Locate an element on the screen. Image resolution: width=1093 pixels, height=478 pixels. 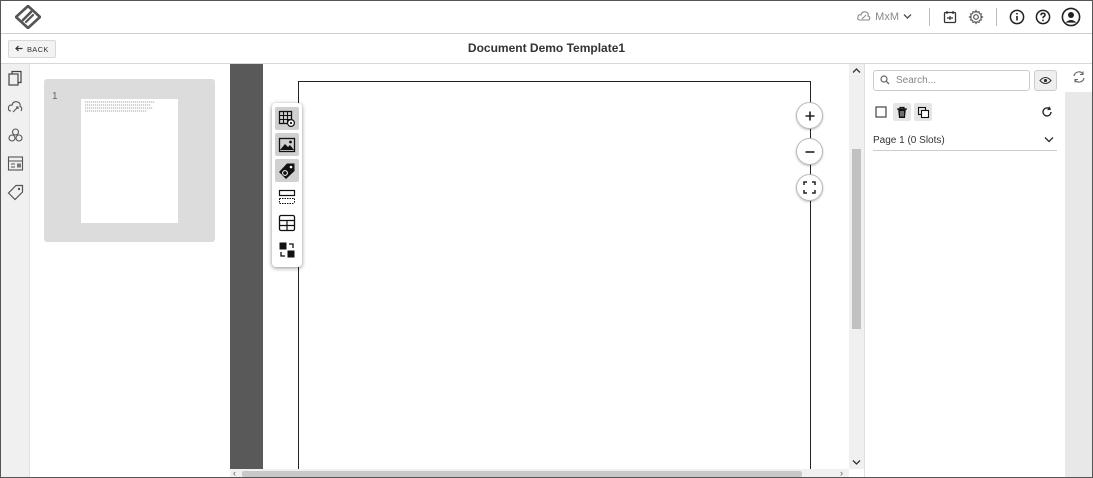
thumbnail-preview is located at coordinates (129, 161).